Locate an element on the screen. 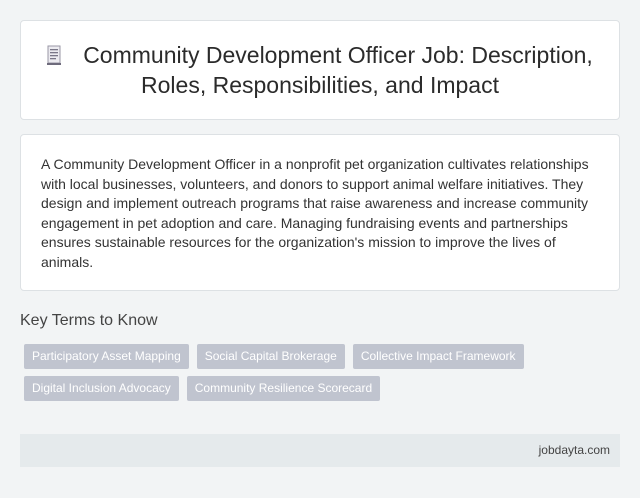  tag-community-resilience-scorecard: Community Resilience Scorecard is located at coordinates (283, 388).